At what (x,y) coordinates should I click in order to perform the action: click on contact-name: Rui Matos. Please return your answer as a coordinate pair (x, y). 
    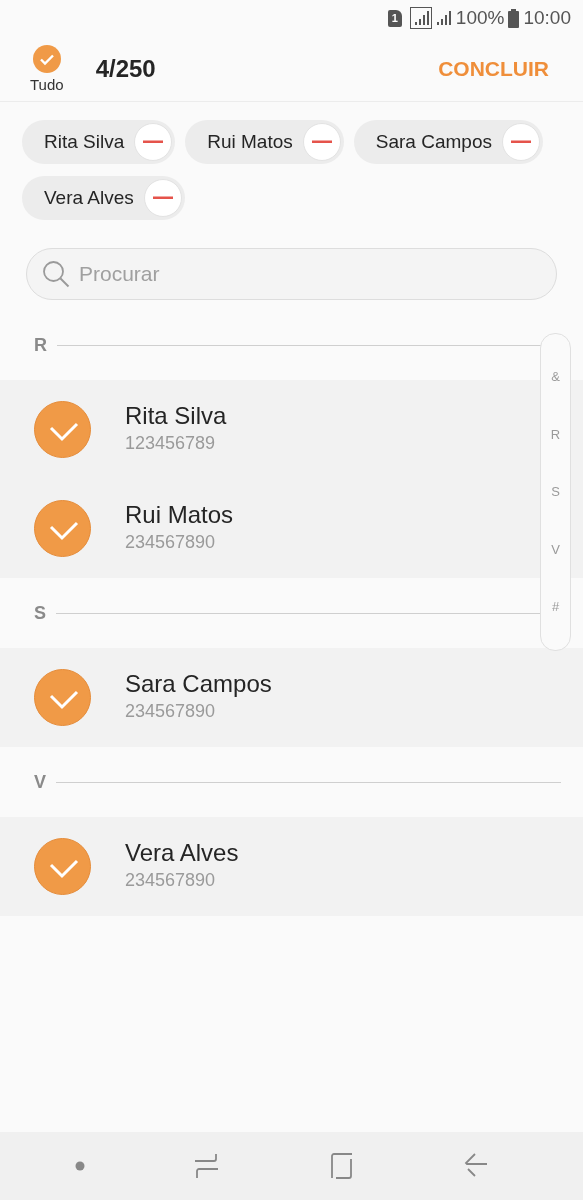
    Looking at the image, I should click on (179, 515).